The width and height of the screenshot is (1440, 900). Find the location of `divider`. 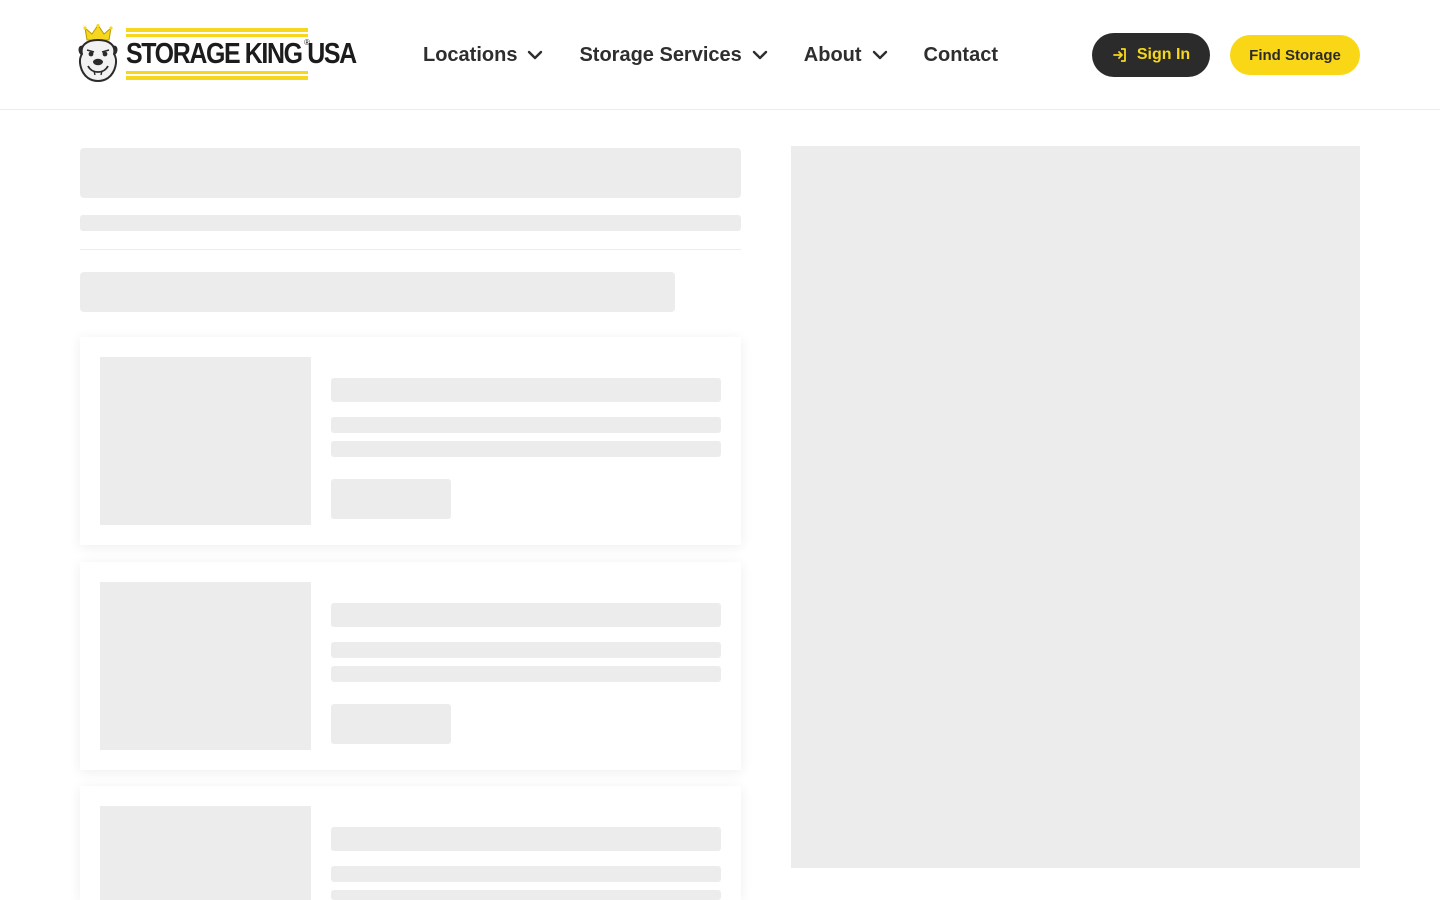

divider is located at coordinates (410, 249).